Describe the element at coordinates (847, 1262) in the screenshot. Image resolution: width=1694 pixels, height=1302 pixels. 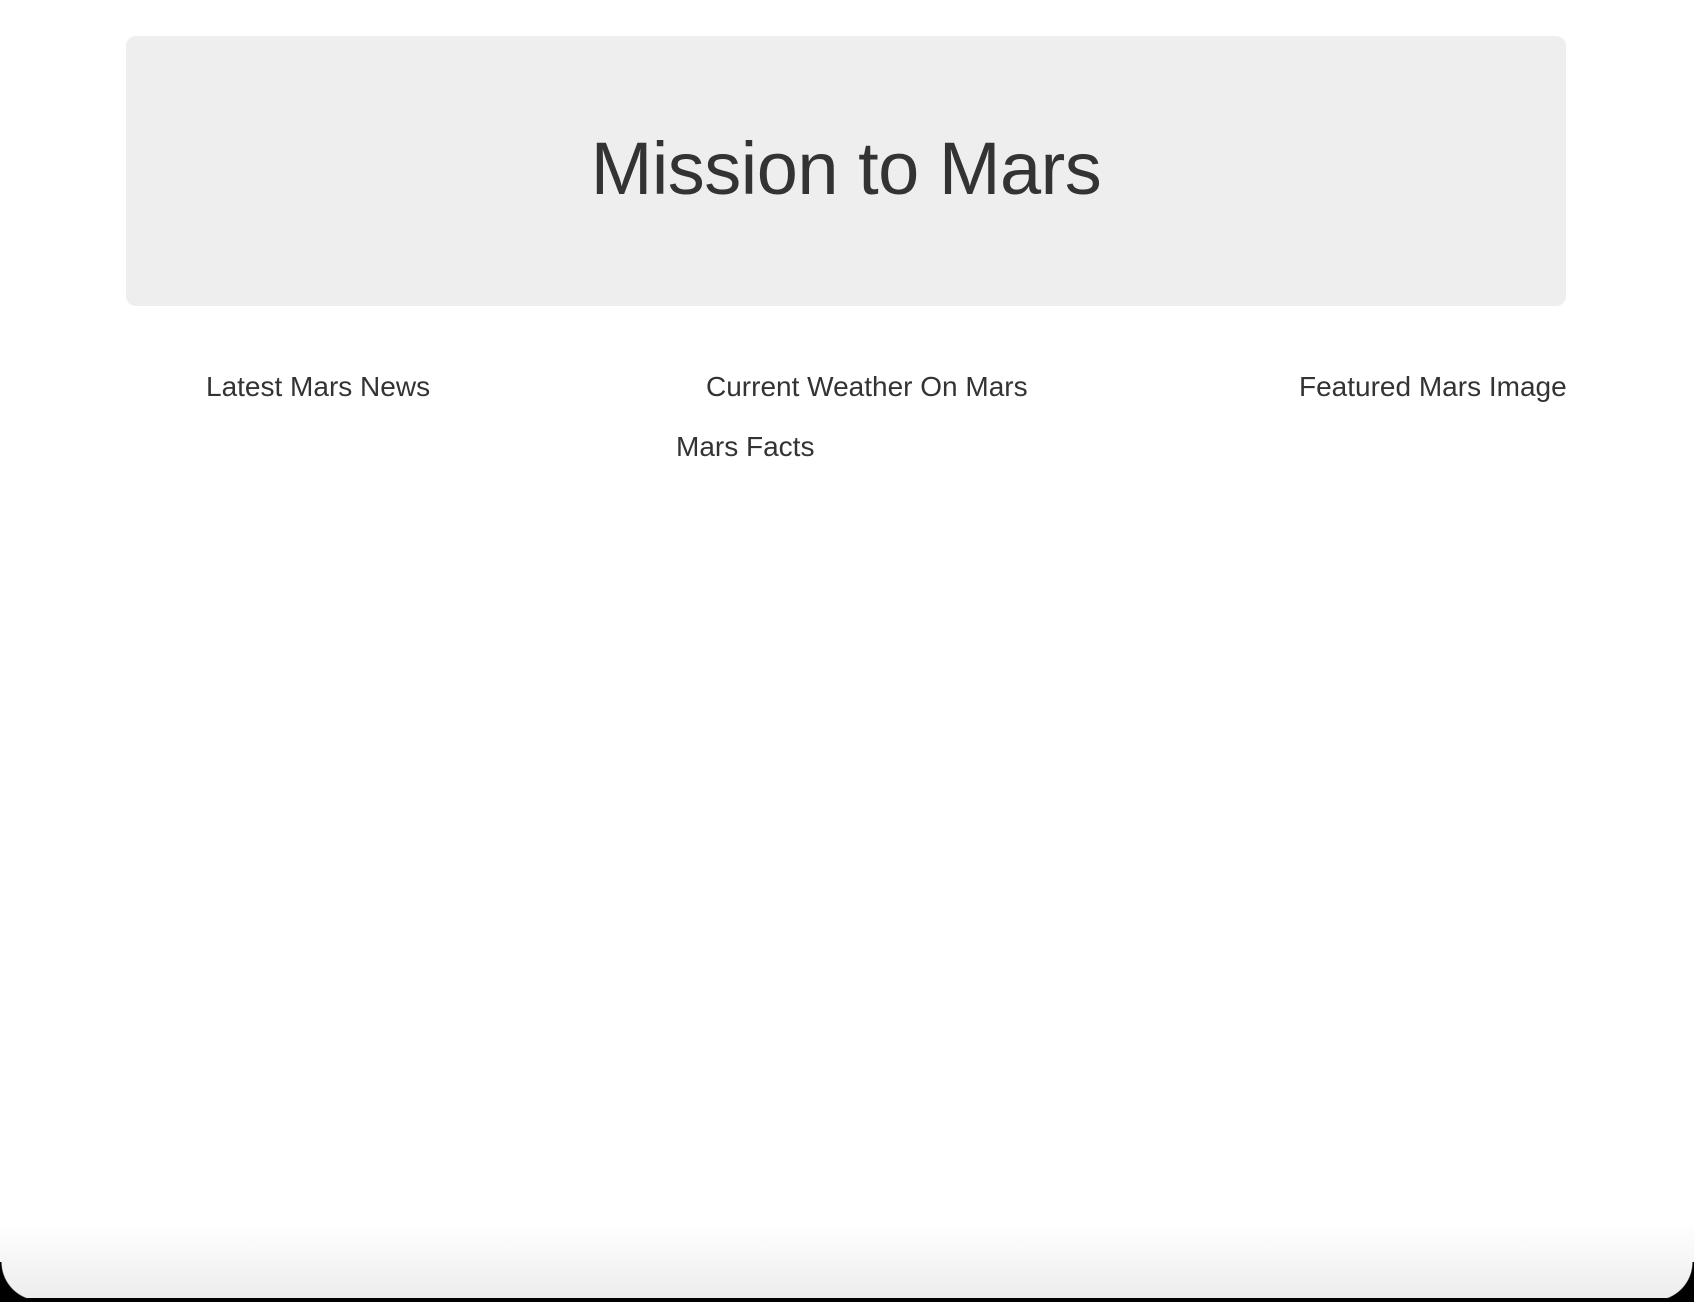
I see `bottom-shadow` at that location.